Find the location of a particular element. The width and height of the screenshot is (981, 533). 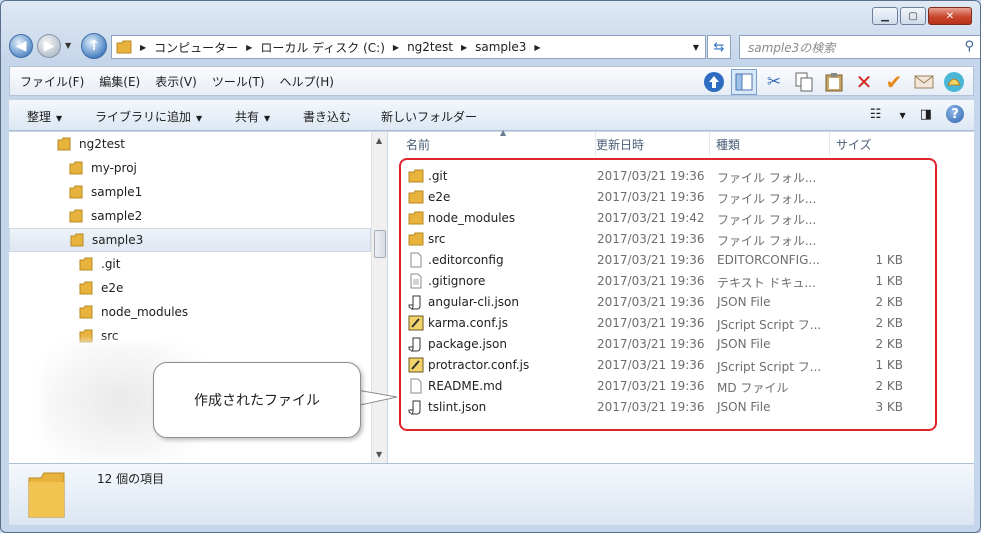

menu-tools: ツール(T) is located at coordinates (238, 81).